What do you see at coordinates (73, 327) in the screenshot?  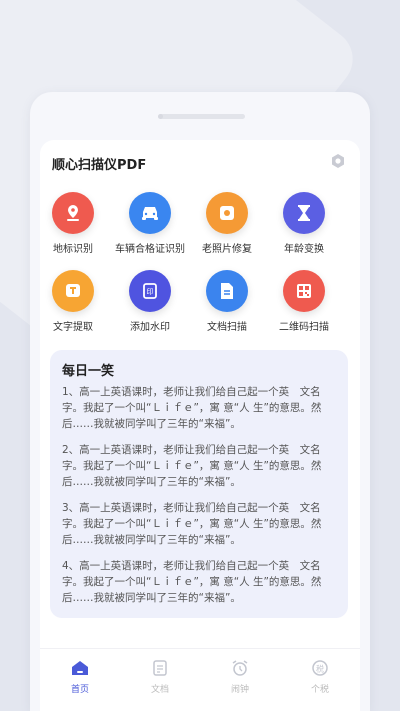 I see `feature-label: 文字提取` at bounding box center [73, 327].